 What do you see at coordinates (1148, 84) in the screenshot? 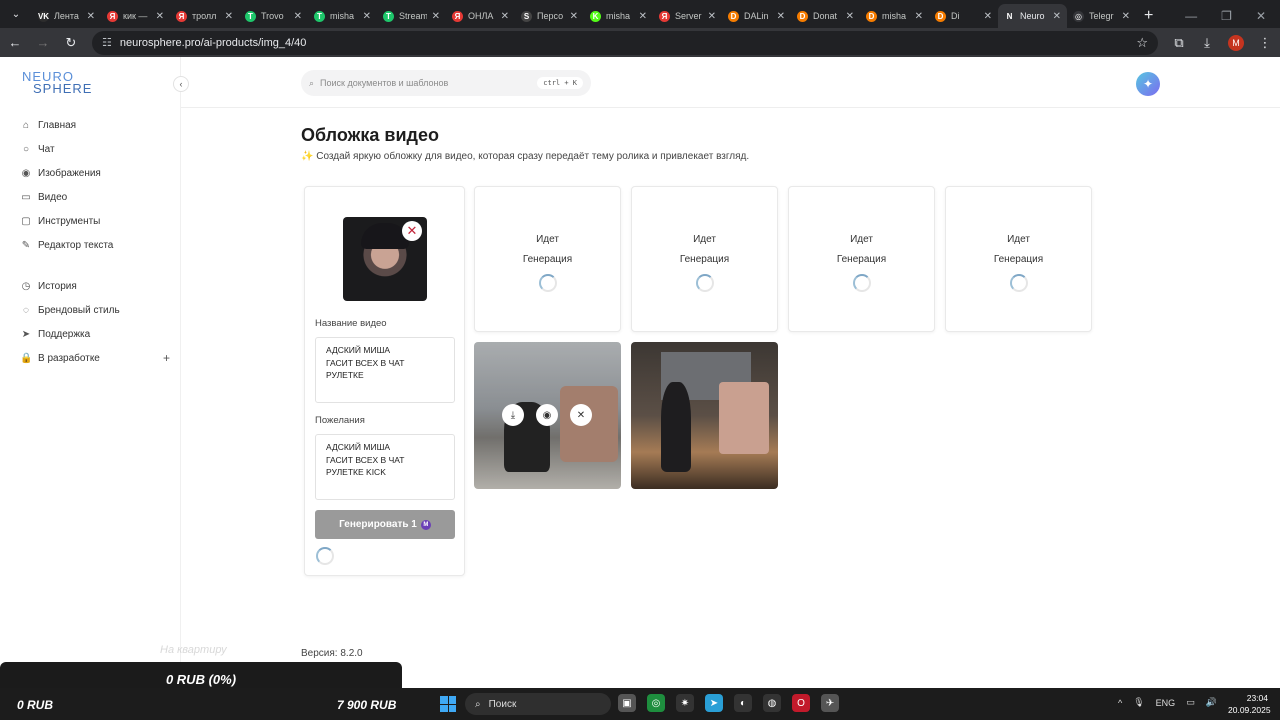
I see `ai-assistant-button: ✦` at bounding box center [1148, 84].